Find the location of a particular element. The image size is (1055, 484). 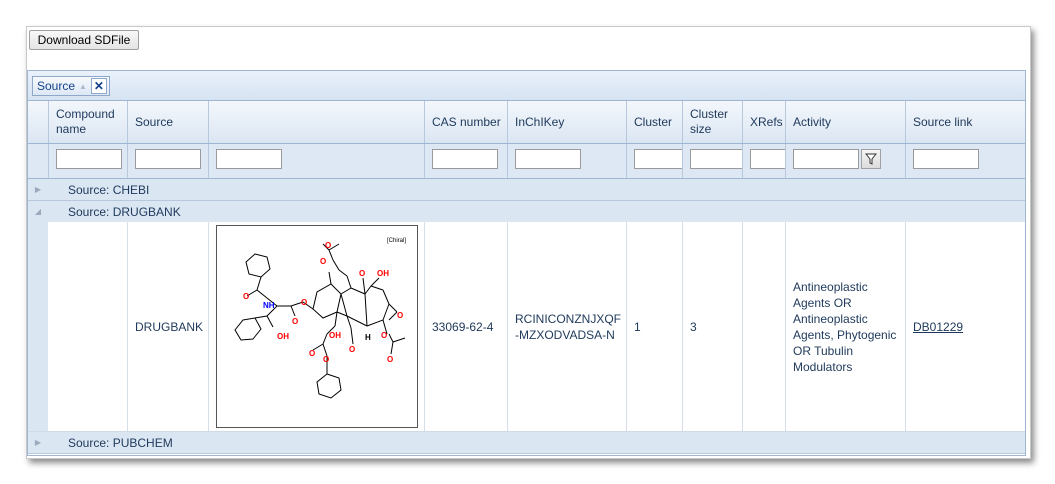

sort-ascending-icon: ▲ is located at coordinates (83, 86).